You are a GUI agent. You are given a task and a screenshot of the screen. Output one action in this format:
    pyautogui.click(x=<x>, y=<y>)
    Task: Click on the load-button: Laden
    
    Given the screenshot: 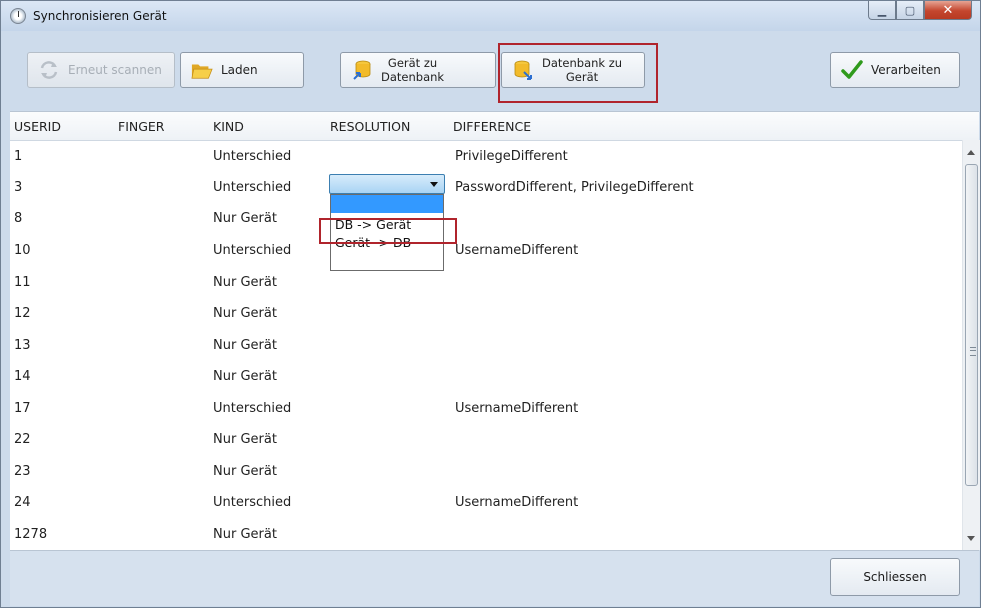 What is the action you would take?
    pyautogui.click(x=242, y=70)
    